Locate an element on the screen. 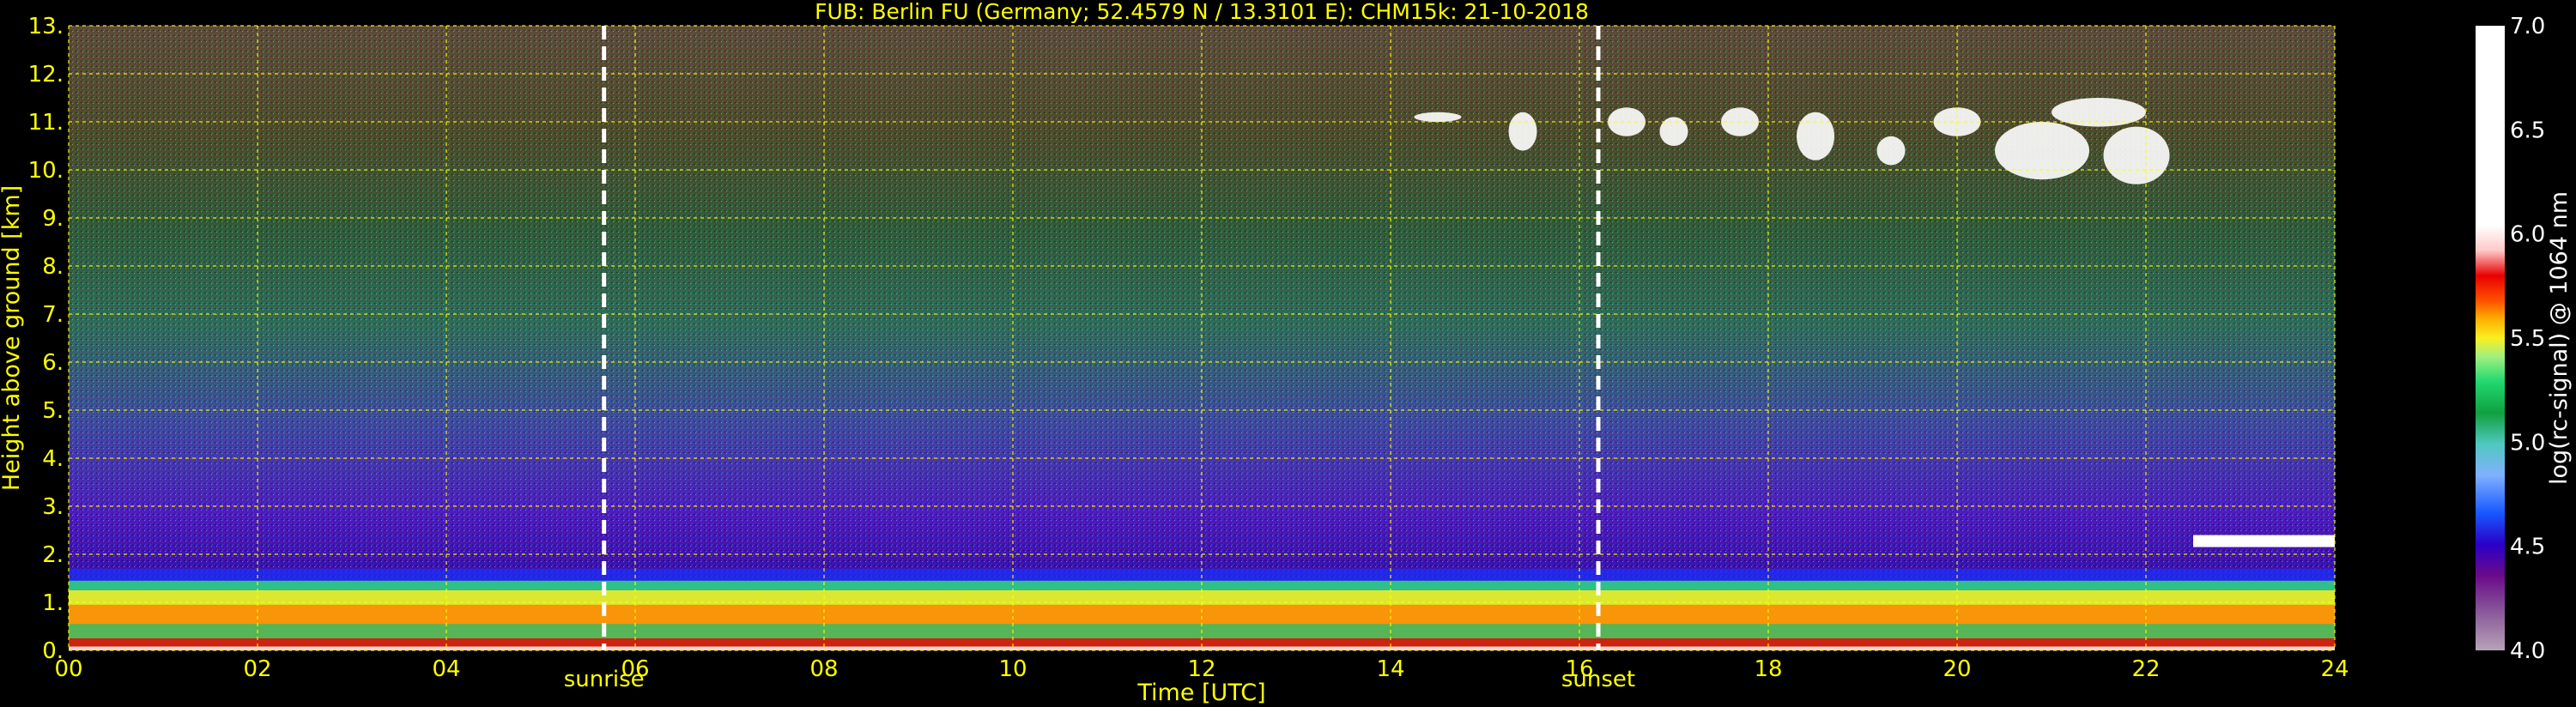 The image size is (2576, 707). y-tick-label: 12. is located at coordinates (46, 75).